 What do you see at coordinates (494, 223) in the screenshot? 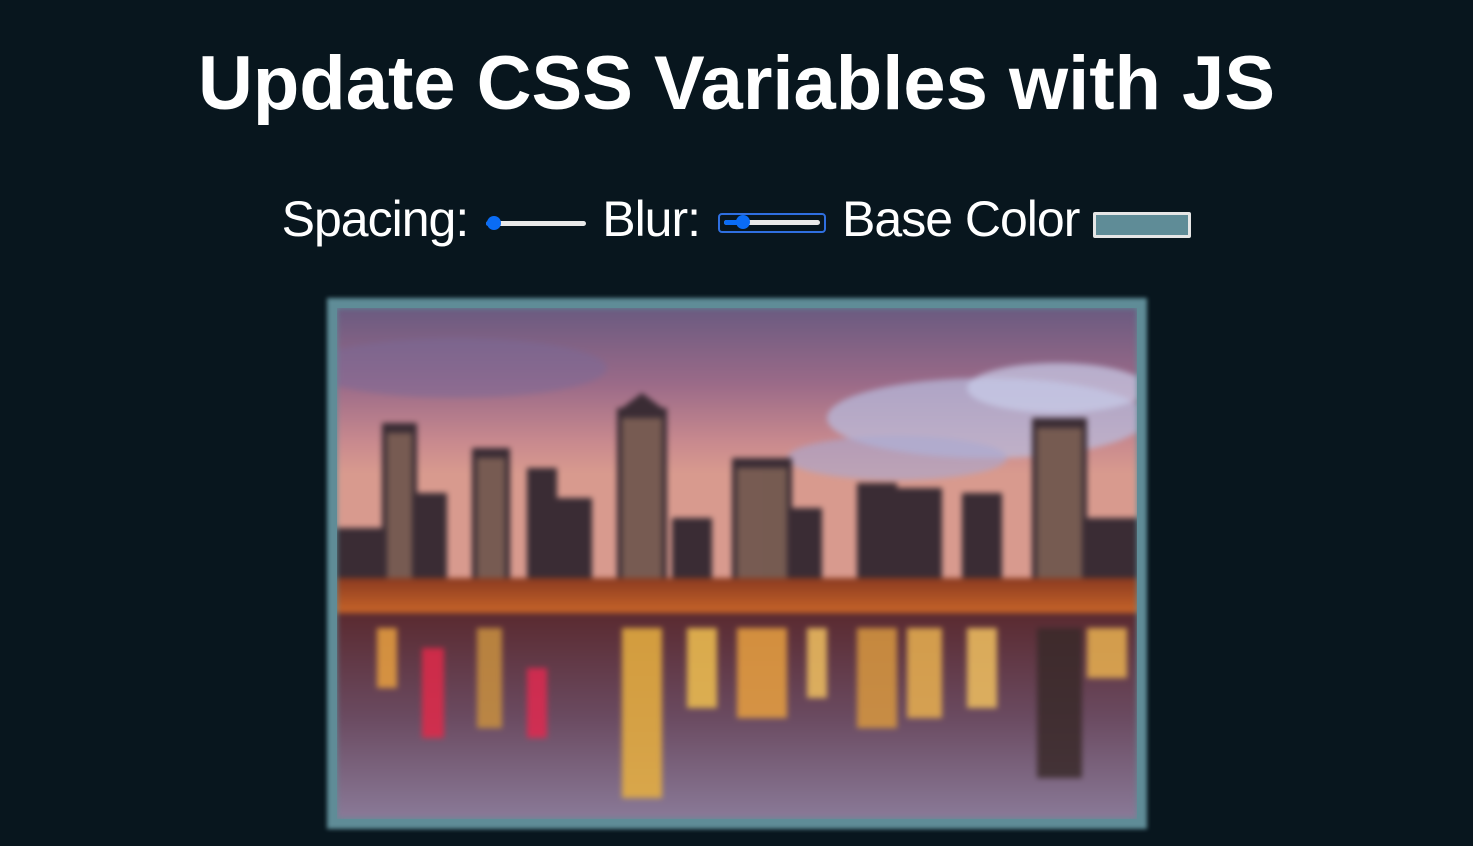
I see `spacing-slider-thumb` at bounding box center [494, 223].